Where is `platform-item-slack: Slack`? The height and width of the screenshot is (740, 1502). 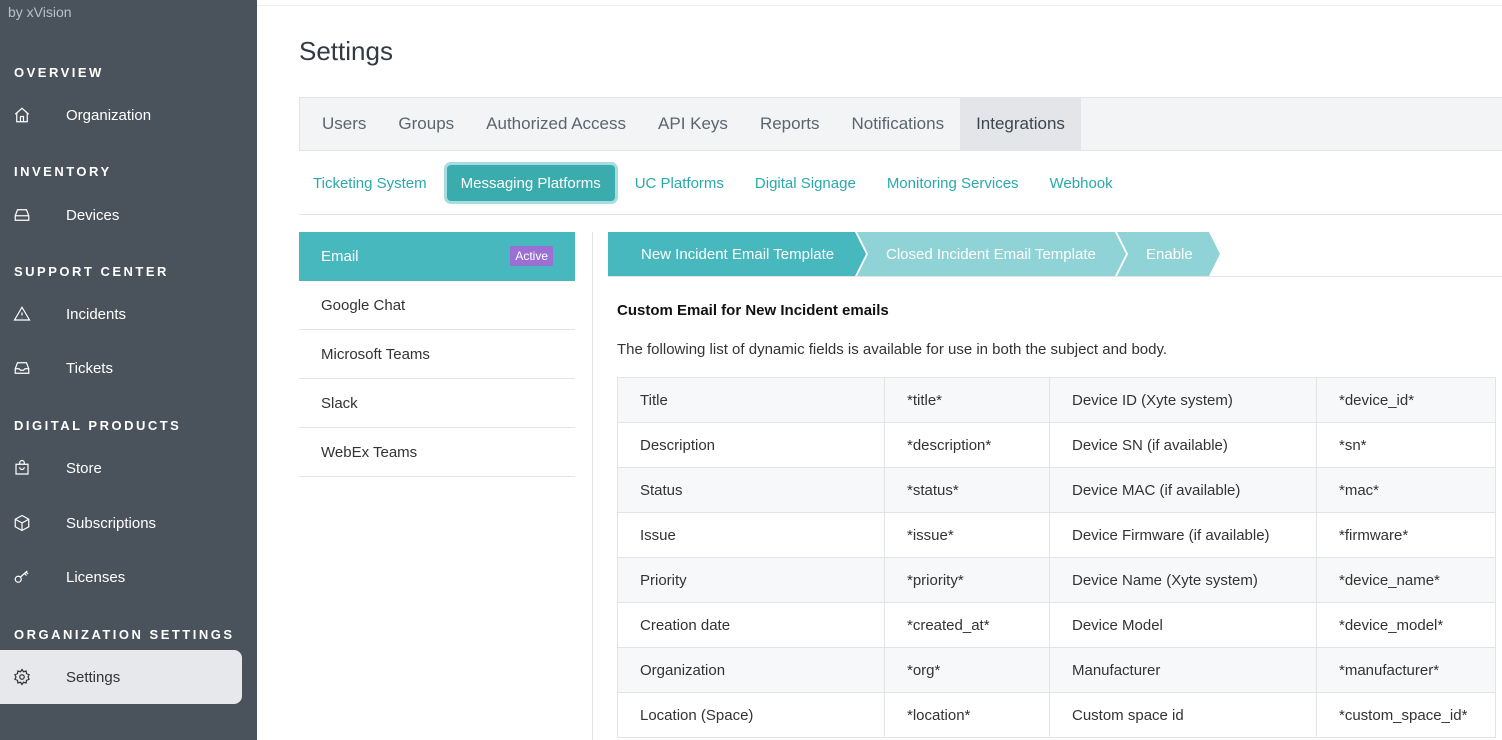 platform-item-slack: Slack is located at coordinates (437, 403).